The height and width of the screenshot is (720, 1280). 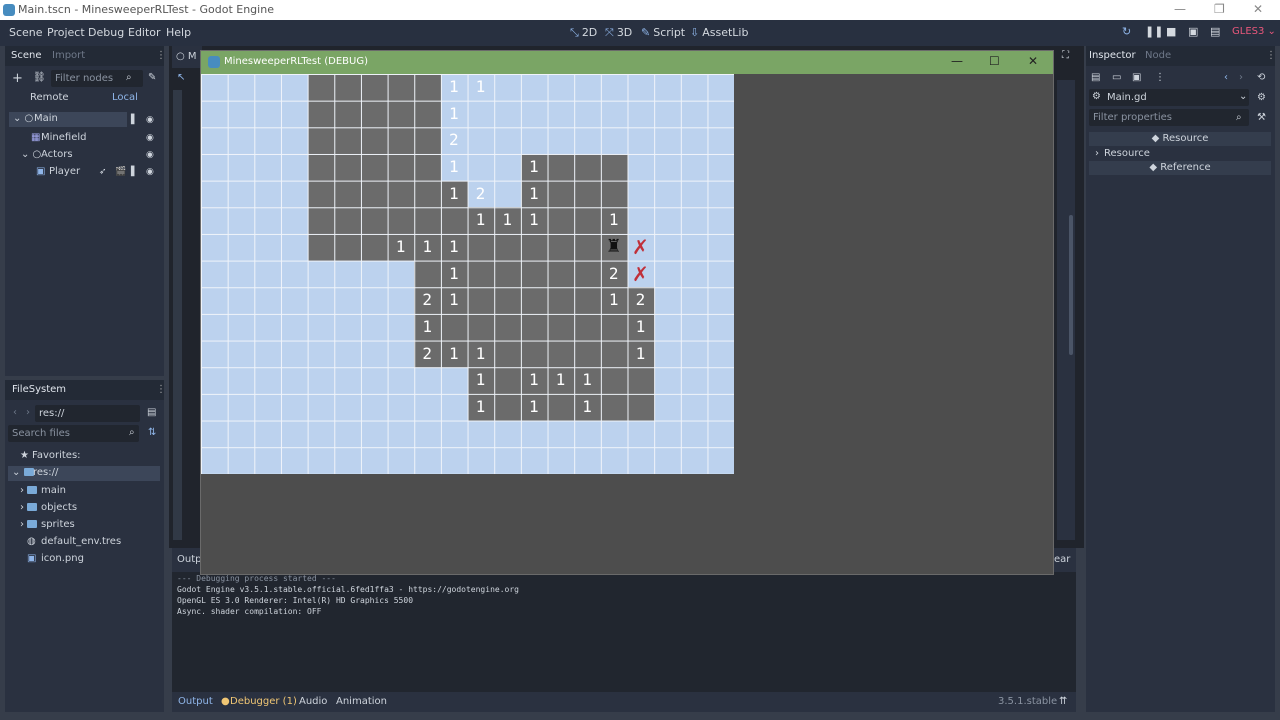 What do you see at coordinates (1127, 153) in the screenshot?
I see `property-resource: Resource` at bounding box center [1127, 153].